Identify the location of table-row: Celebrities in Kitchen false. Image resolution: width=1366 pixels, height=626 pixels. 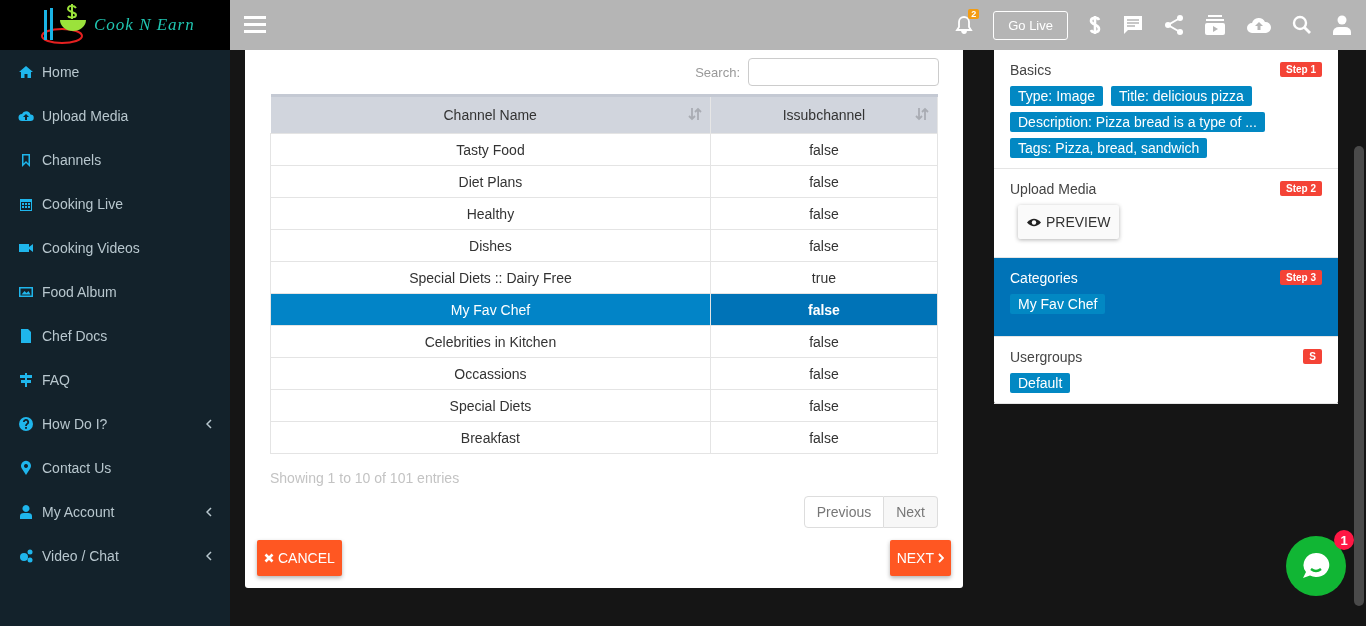
(604, 341).